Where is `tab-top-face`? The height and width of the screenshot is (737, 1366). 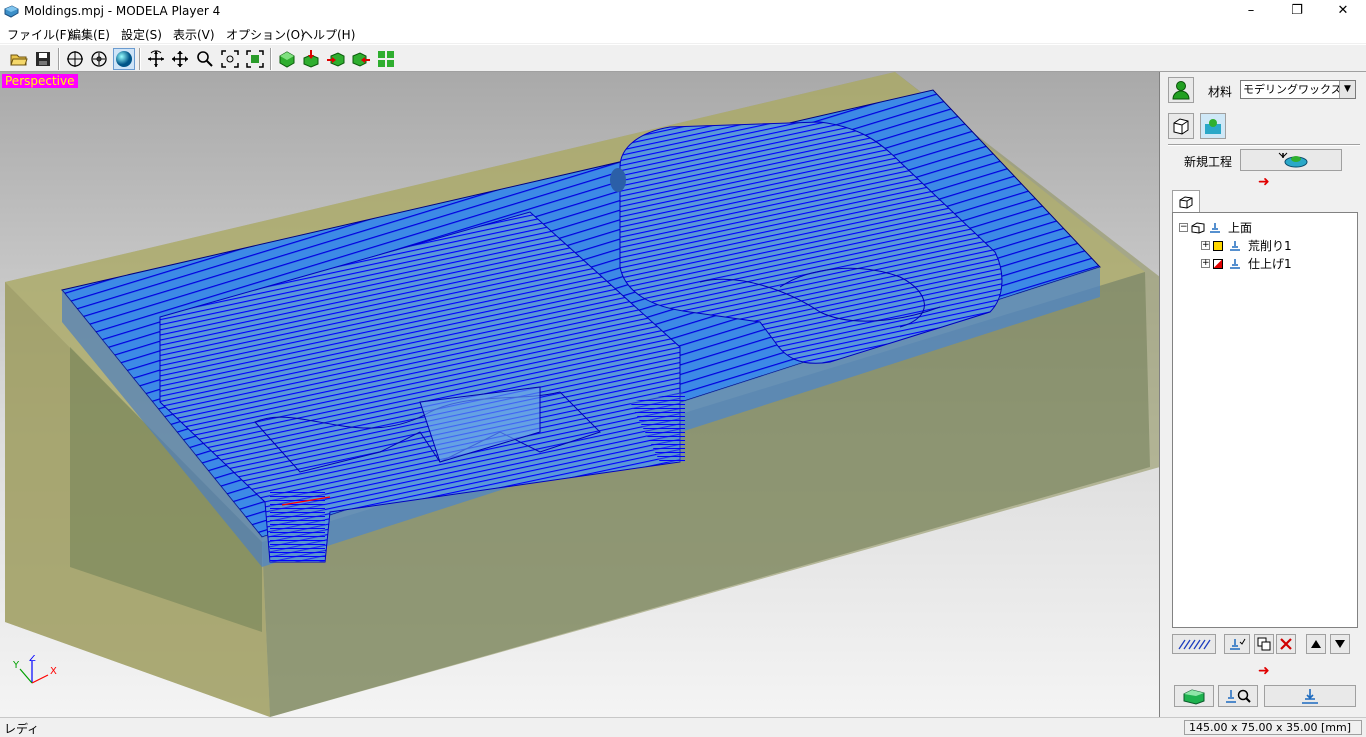 tab-top-face is located at coordinates (1186, 201).